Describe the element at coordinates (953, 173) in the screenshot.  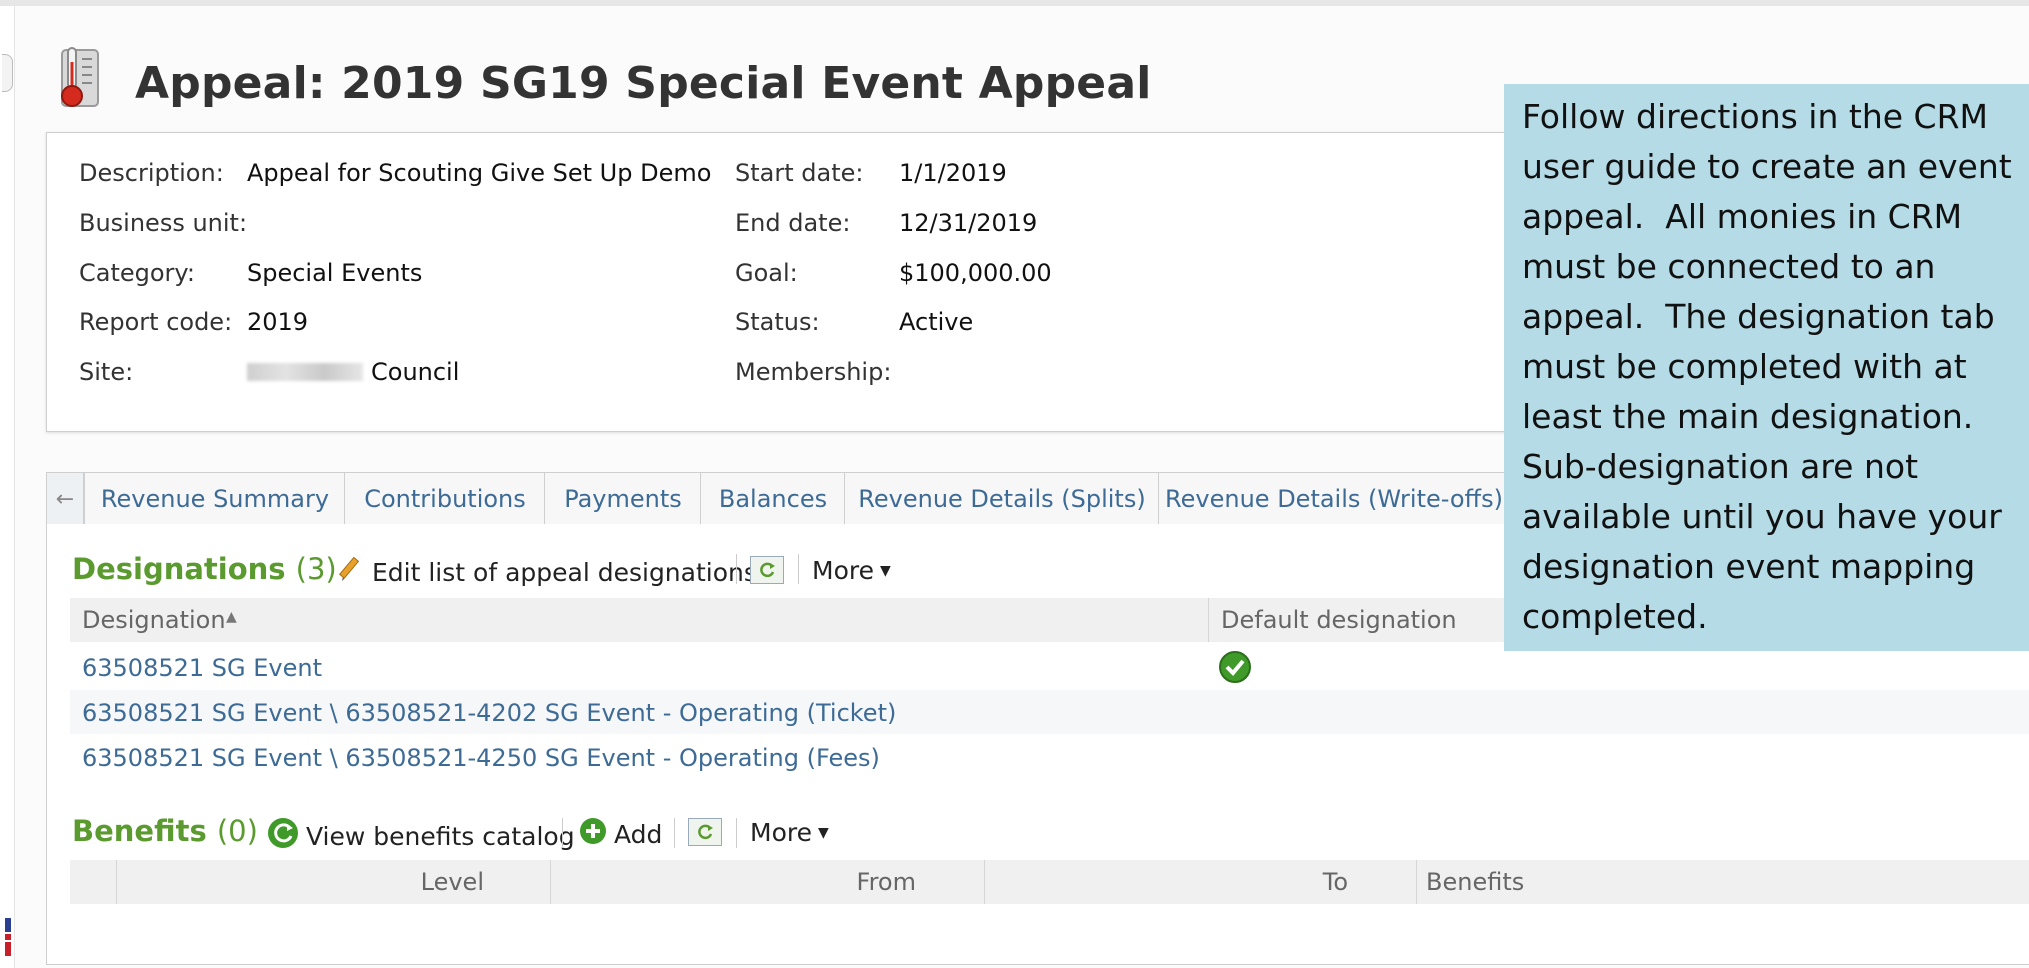
I see `start-date-value: 1/1/2019` at that location.